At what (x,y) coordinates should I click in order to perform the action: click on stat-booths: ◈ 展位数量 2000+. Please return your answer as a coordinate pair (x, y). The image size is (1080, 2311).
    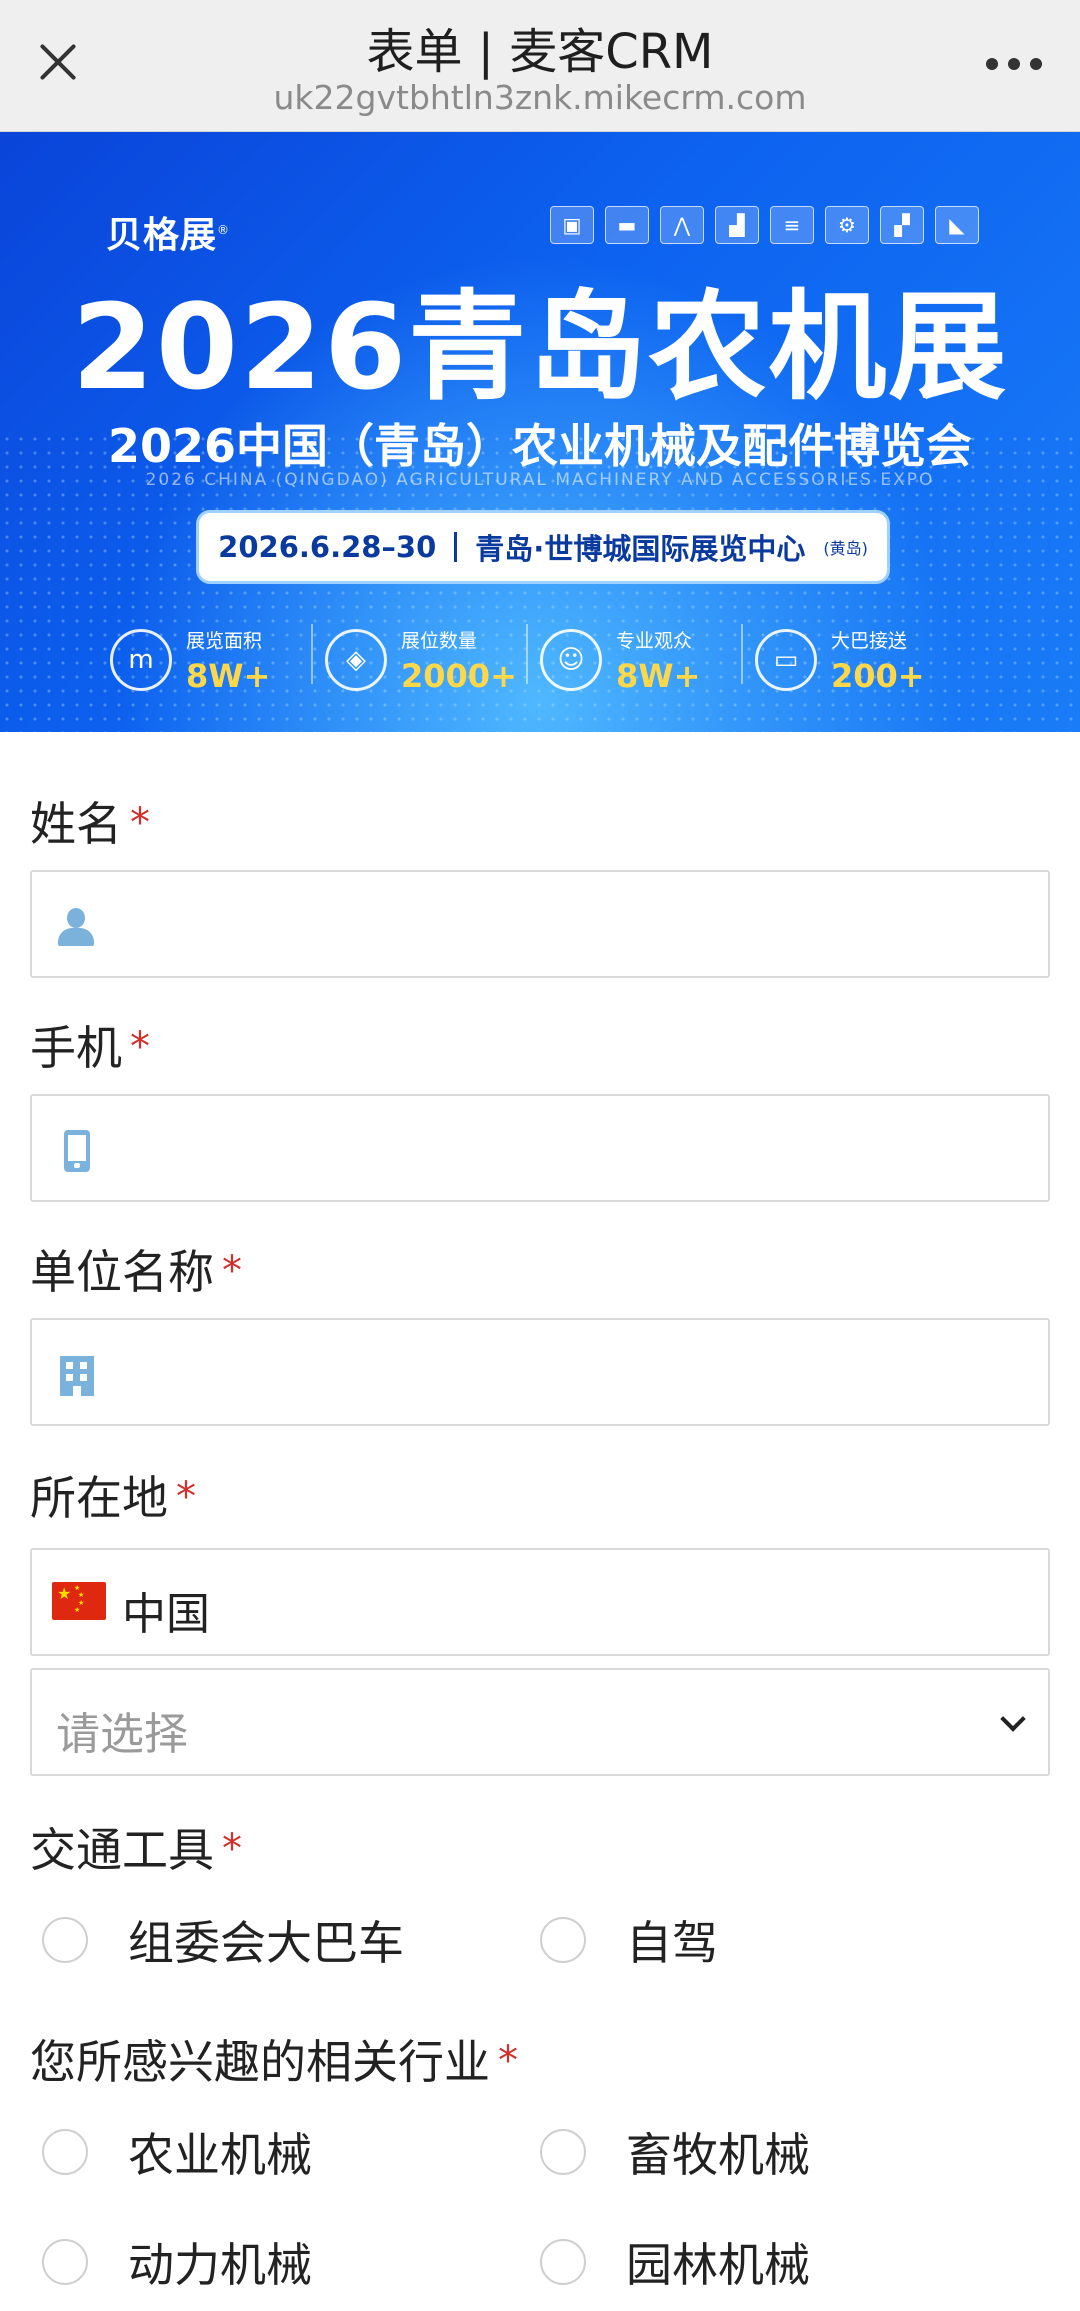
    Looking at the image, I should click on (425, 660).